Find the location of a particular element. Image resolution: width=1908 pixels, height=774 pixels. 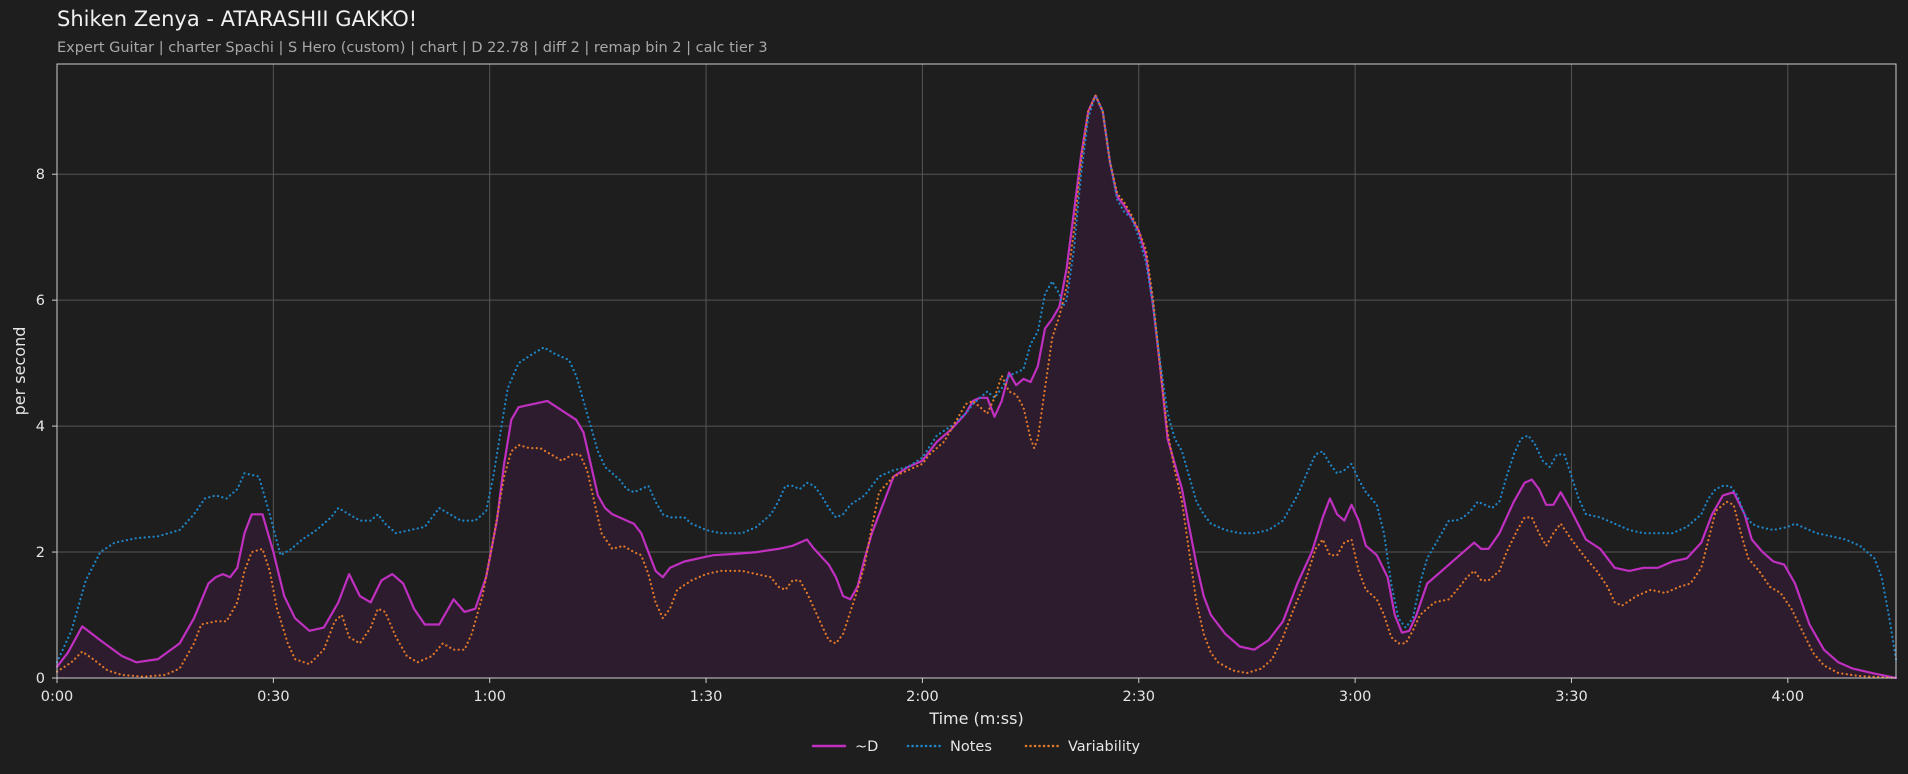

x-tick-label: 0:30 is located at coordinates (273, 697).